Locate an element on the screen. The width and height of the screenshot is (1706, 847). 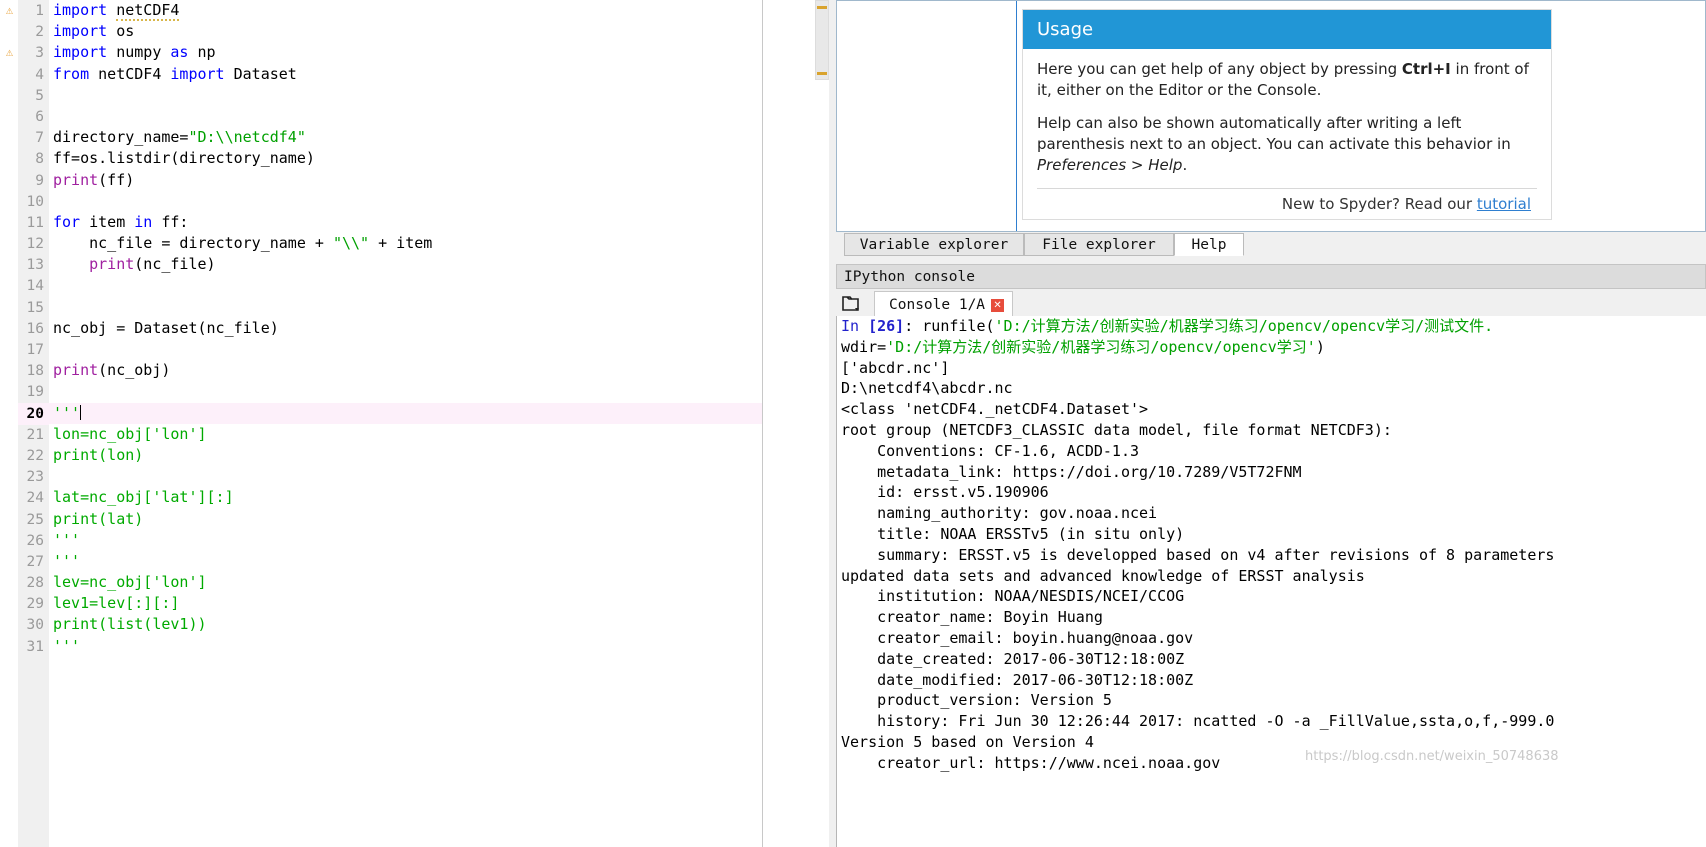
code-line: 23 is located at coordinates (390, 477).